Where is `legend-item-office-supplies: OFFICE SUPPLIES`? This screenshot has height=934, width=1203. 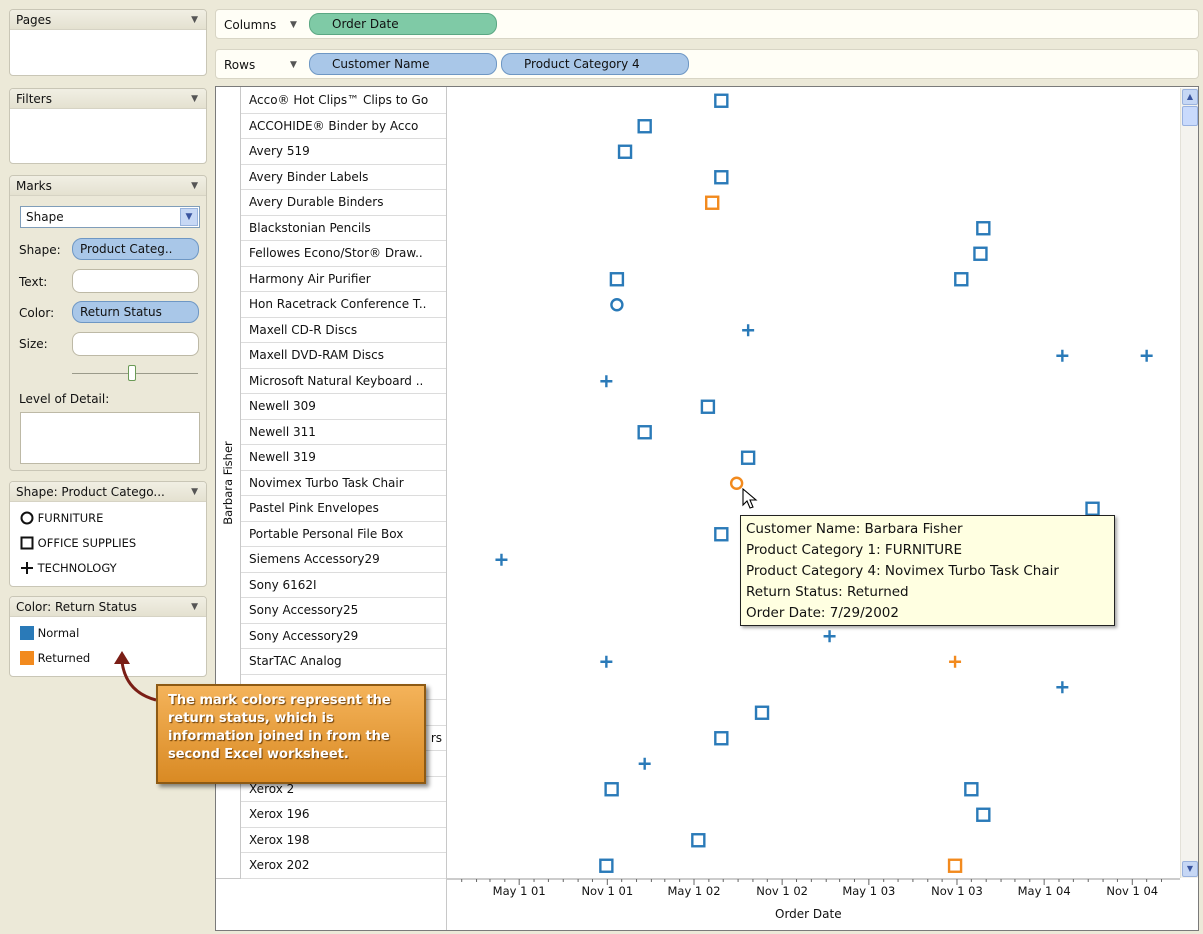 legend-item-office-supplies: OFFICE SUPPLIES is located at coordinates (78, 543).